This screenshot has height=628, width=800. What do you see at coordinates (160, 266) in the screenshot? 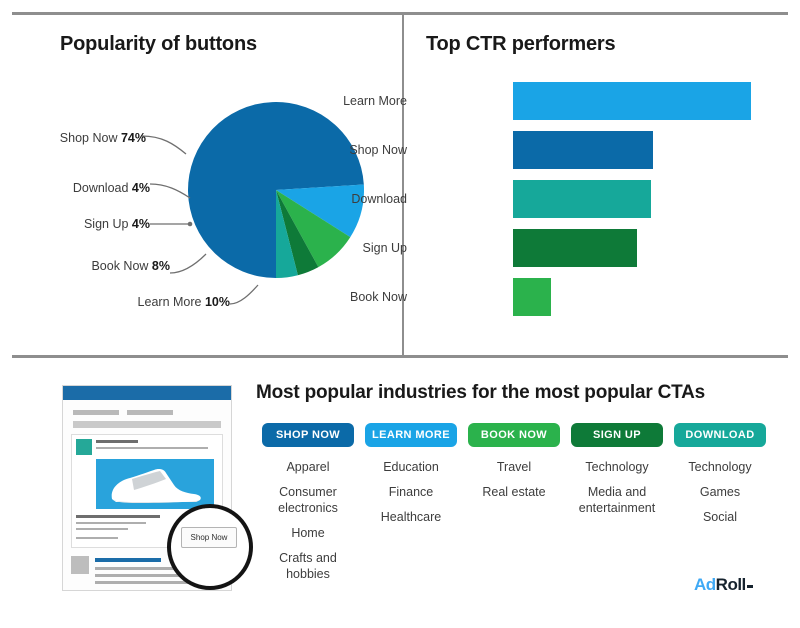
I see `pie-value-book-now: 8%` at bounding box center [160, 266].